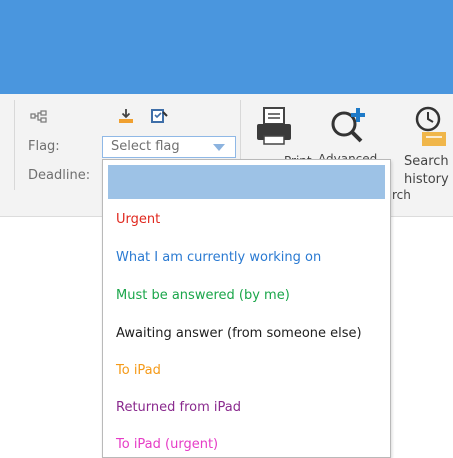 This screenshot has height=458, width=453. I want to click on dropdown-item-must-answer: Must be answered (by me), so click(203, 295).